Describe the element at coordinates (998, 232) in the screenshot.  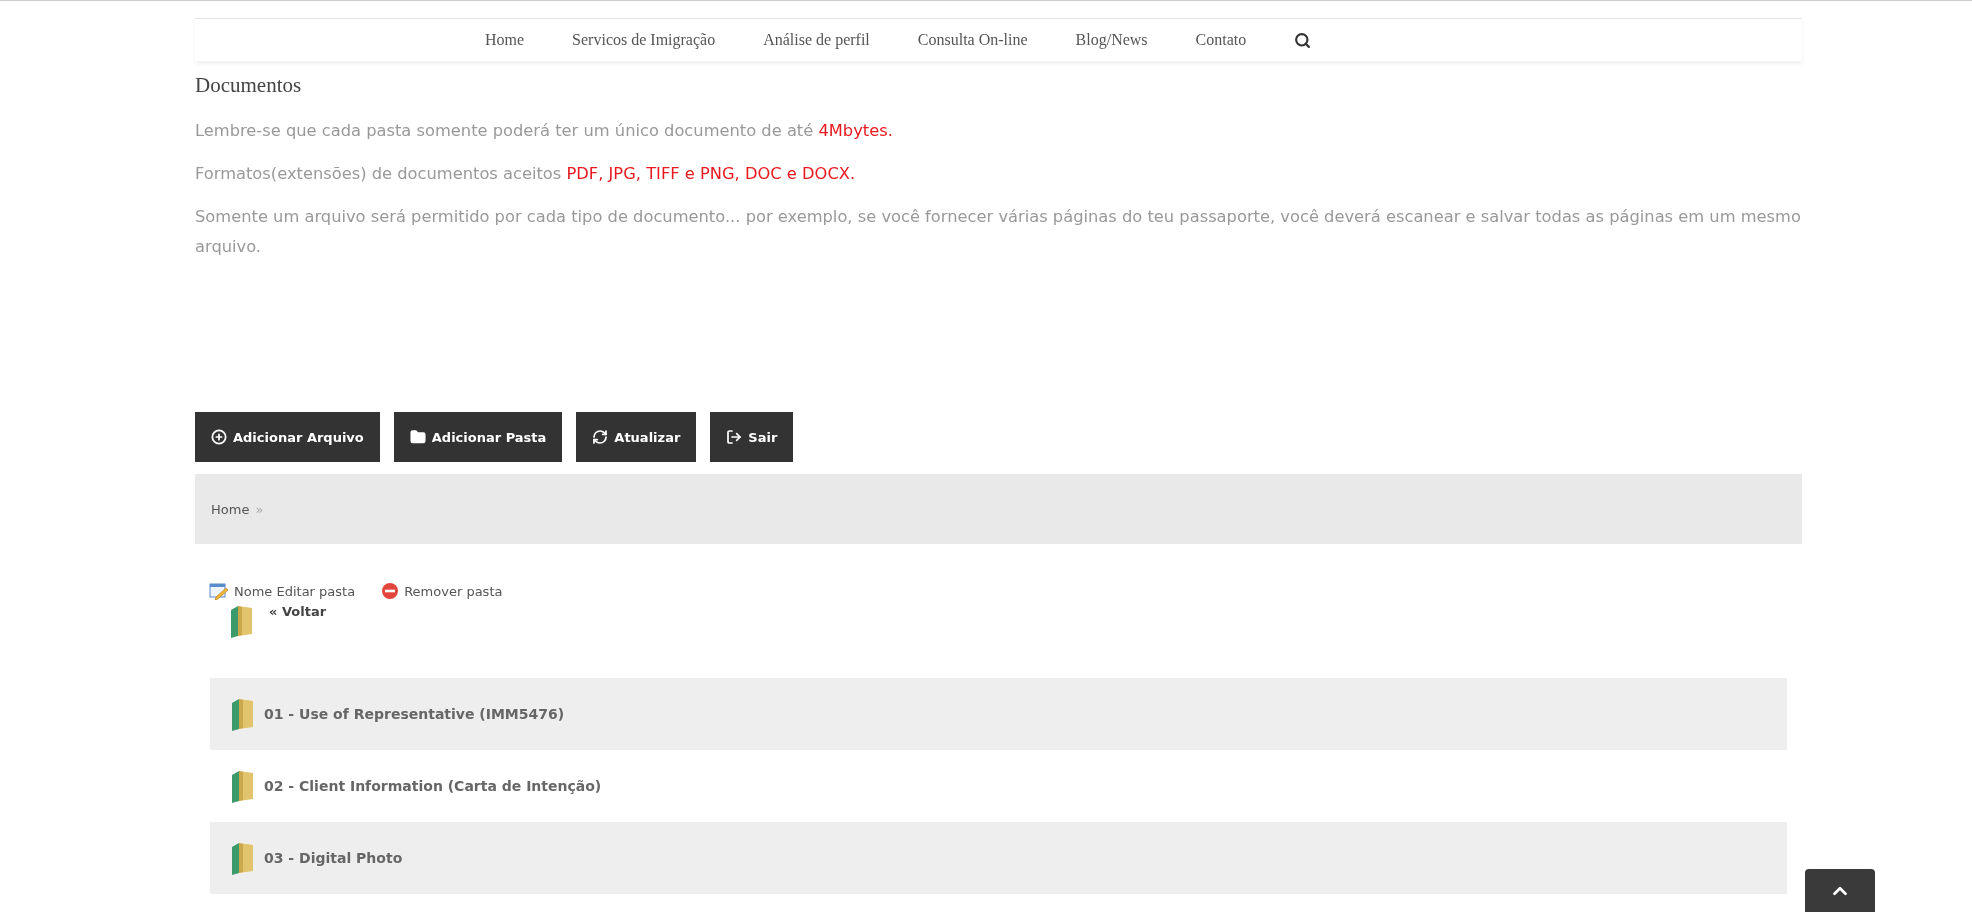
I see `info-paragraph: Somente um arquivo será permitido por cada tipo de documento... por exemplo, se você fornecer várias páginas do teu passaporte, você deverá escanear e salvar todas as páginas em um mesmo arquivo.` at that location.